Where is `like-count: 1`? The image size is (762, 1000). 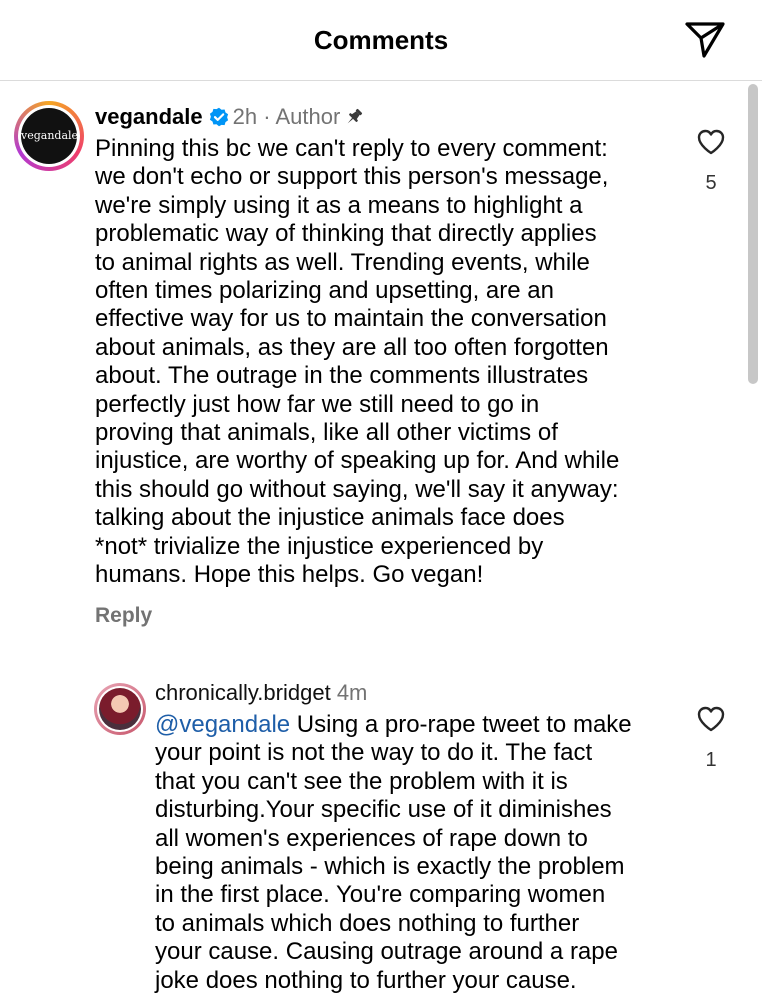 like-count: 1 is located at coordinates (711, 760).